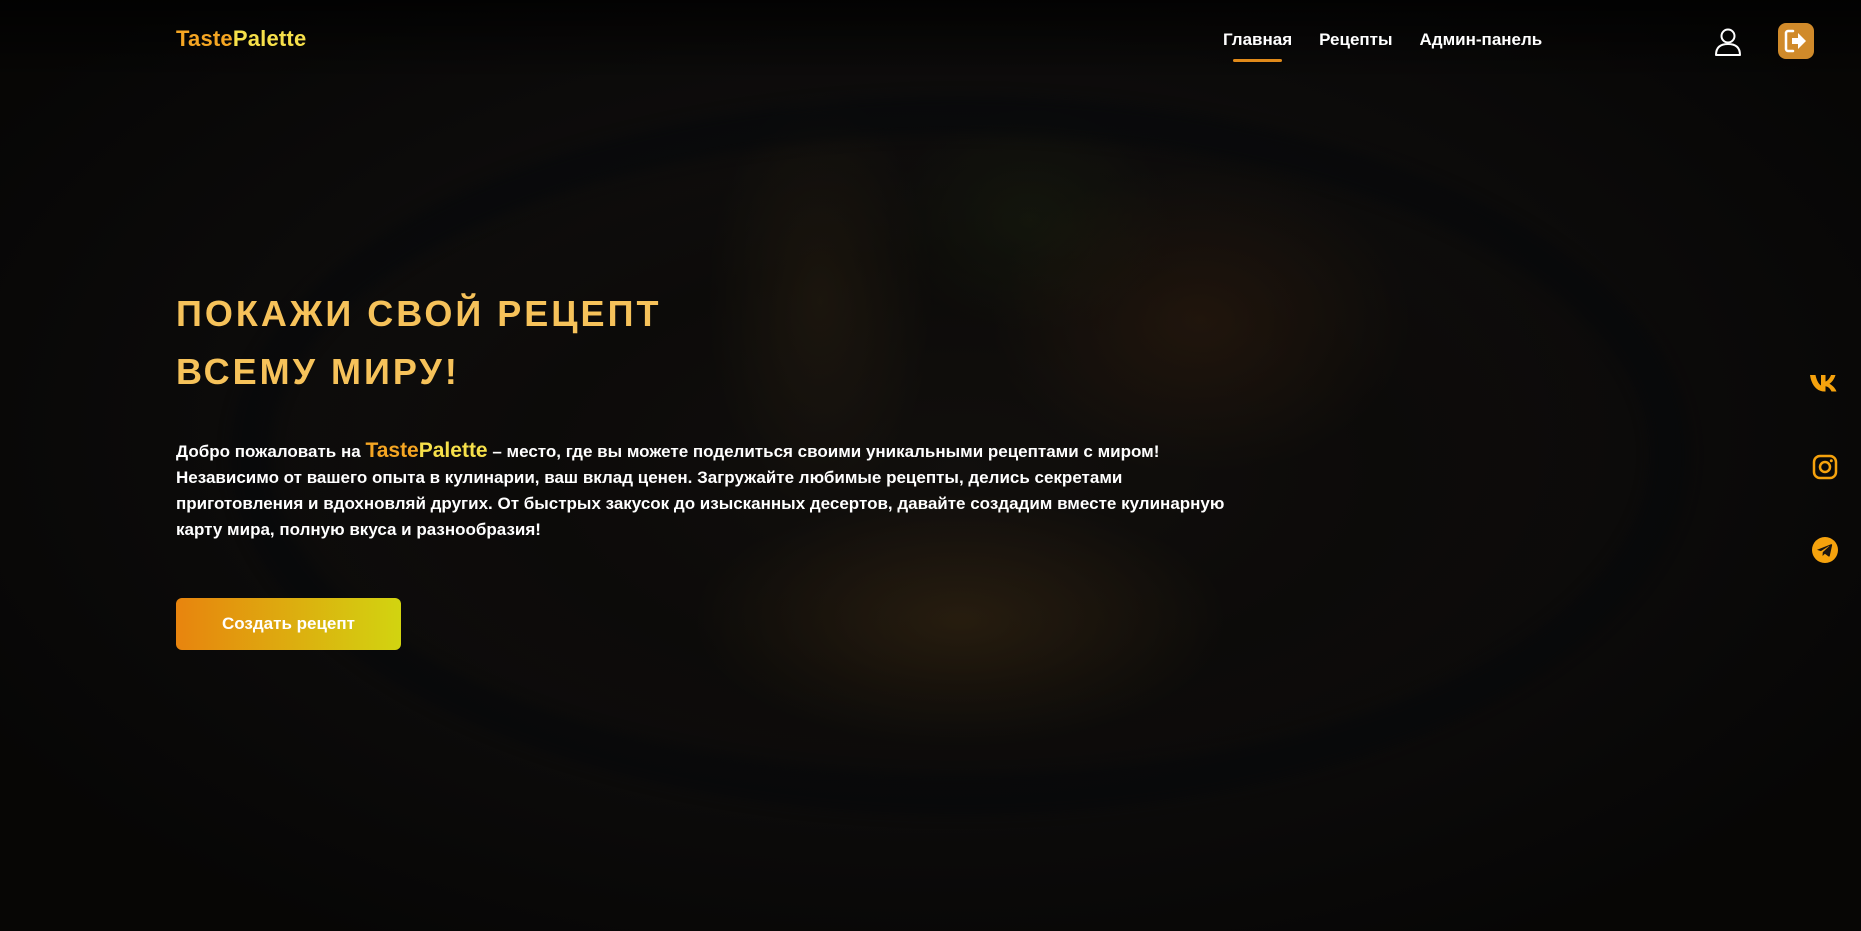 The width and height of the screenshot is (1861, 931). I want to click on vk-icon, so click(1823, 383).